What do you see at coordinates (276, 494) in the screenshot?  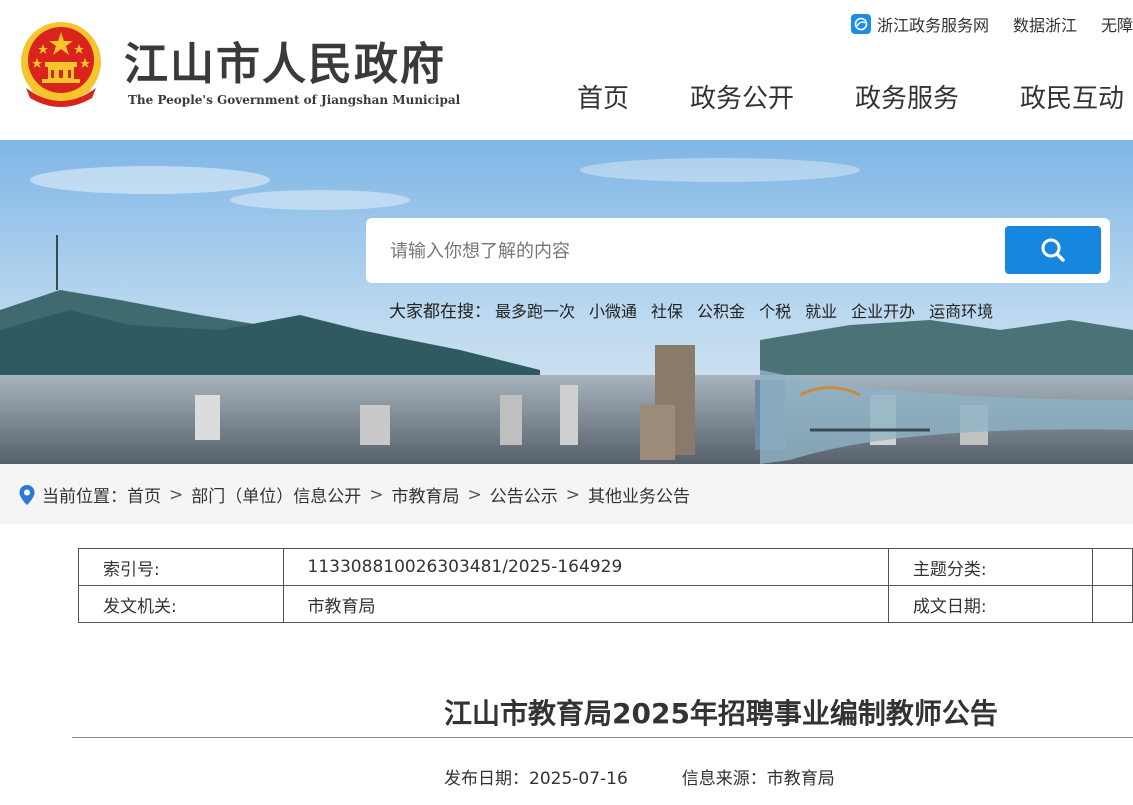 I see `breadcrumb-department-info: 部门（单位）信息公开` at bounding box center [276, 494].